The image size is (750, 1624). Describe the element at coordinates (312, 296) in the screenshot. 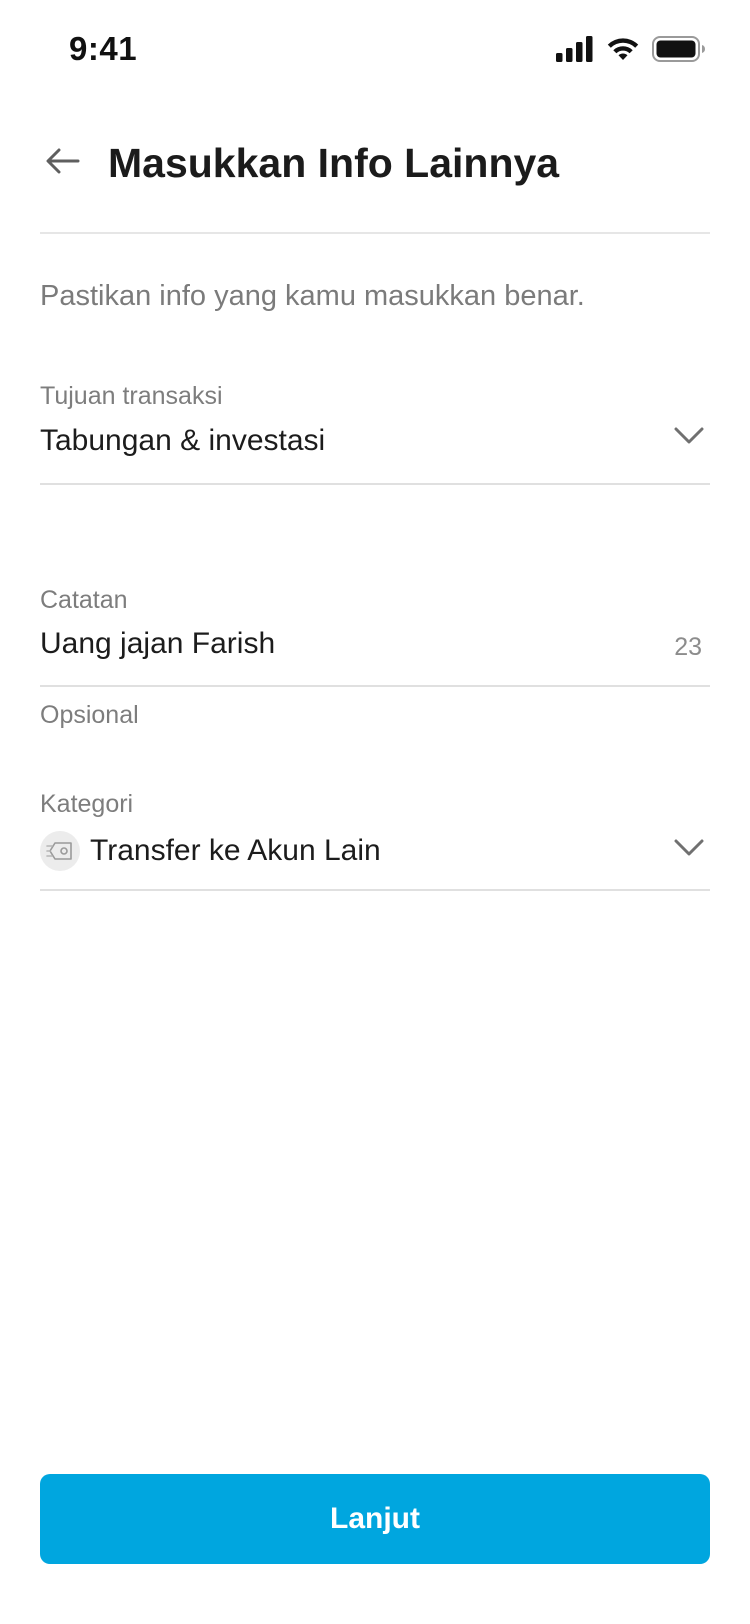

I see `subtitle: Pastikan info yang kamu masukkan benar.` at that location.